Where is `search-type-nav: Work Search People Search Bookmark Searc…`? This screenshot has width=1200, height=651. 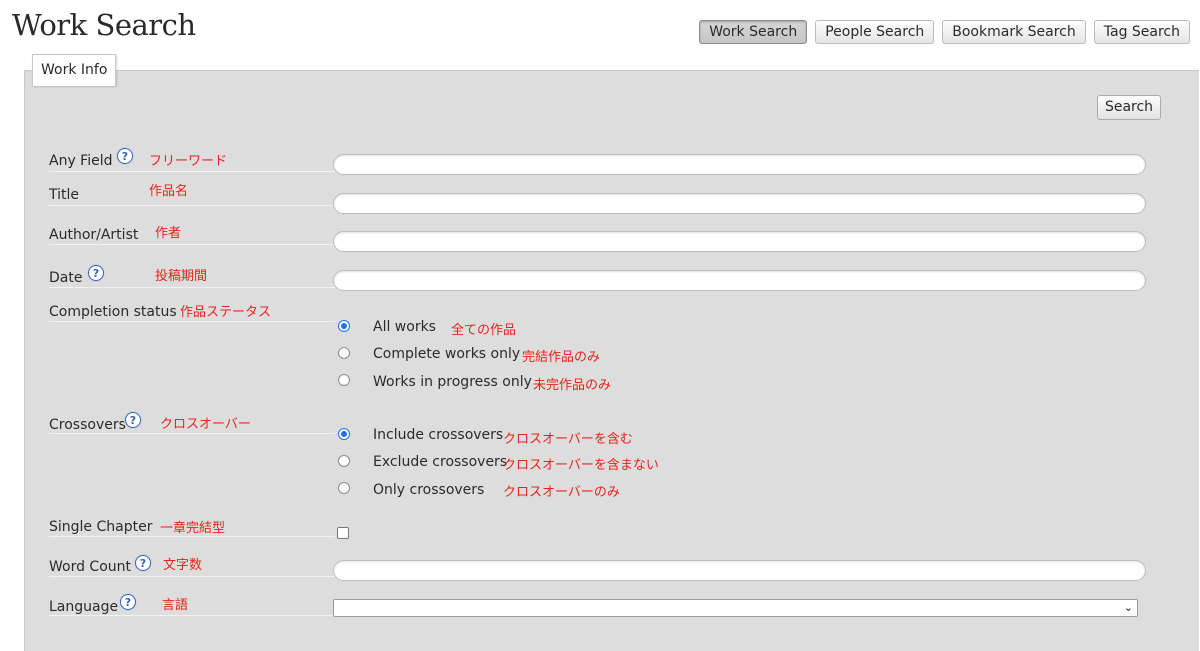
search-type-nav: Work Search People Search Bookmark Searc… is located at coordinates (944, 32).